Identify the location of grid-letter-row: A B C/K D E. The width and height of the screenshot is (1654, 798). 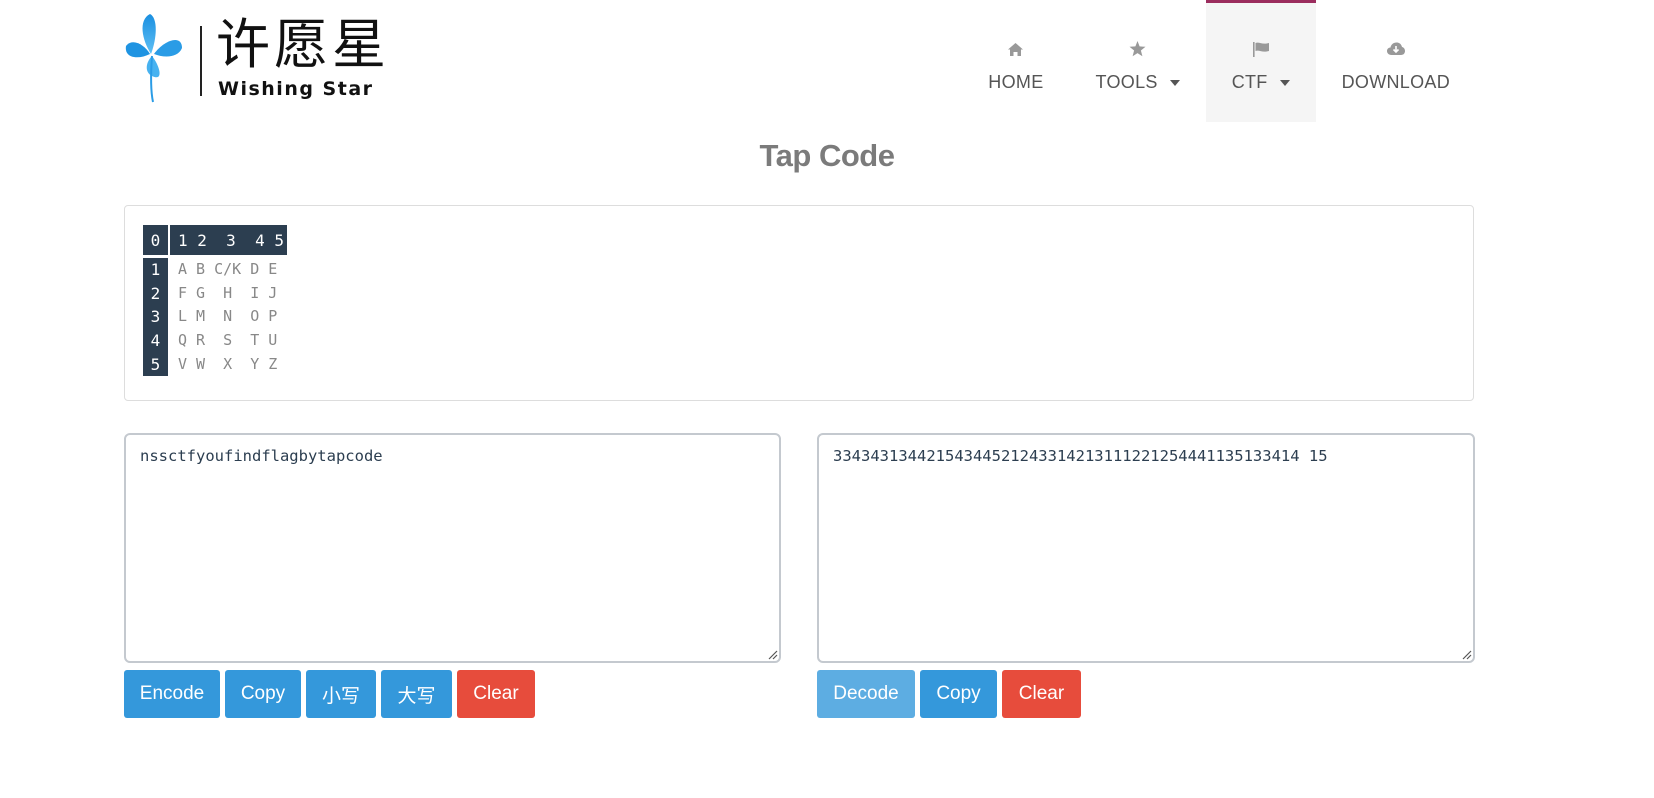
(228, 269).